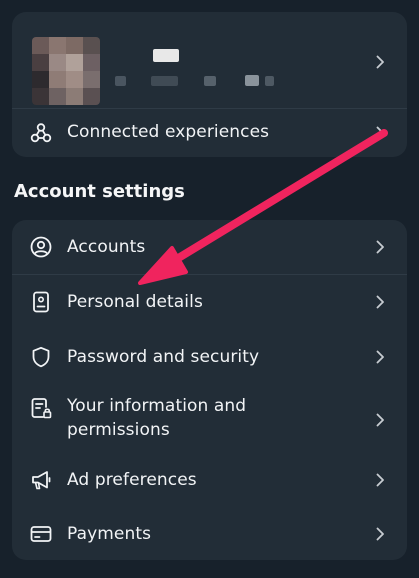 Image resolution: width=419 pixels, height=578 pixels. I want to click on settings-item-label: Personal details, so click(135, 302).